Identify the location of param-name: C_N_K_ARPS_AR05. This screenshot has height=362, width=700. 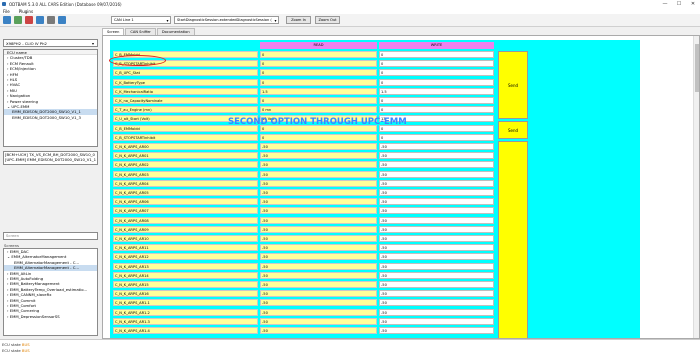
(185, 192).